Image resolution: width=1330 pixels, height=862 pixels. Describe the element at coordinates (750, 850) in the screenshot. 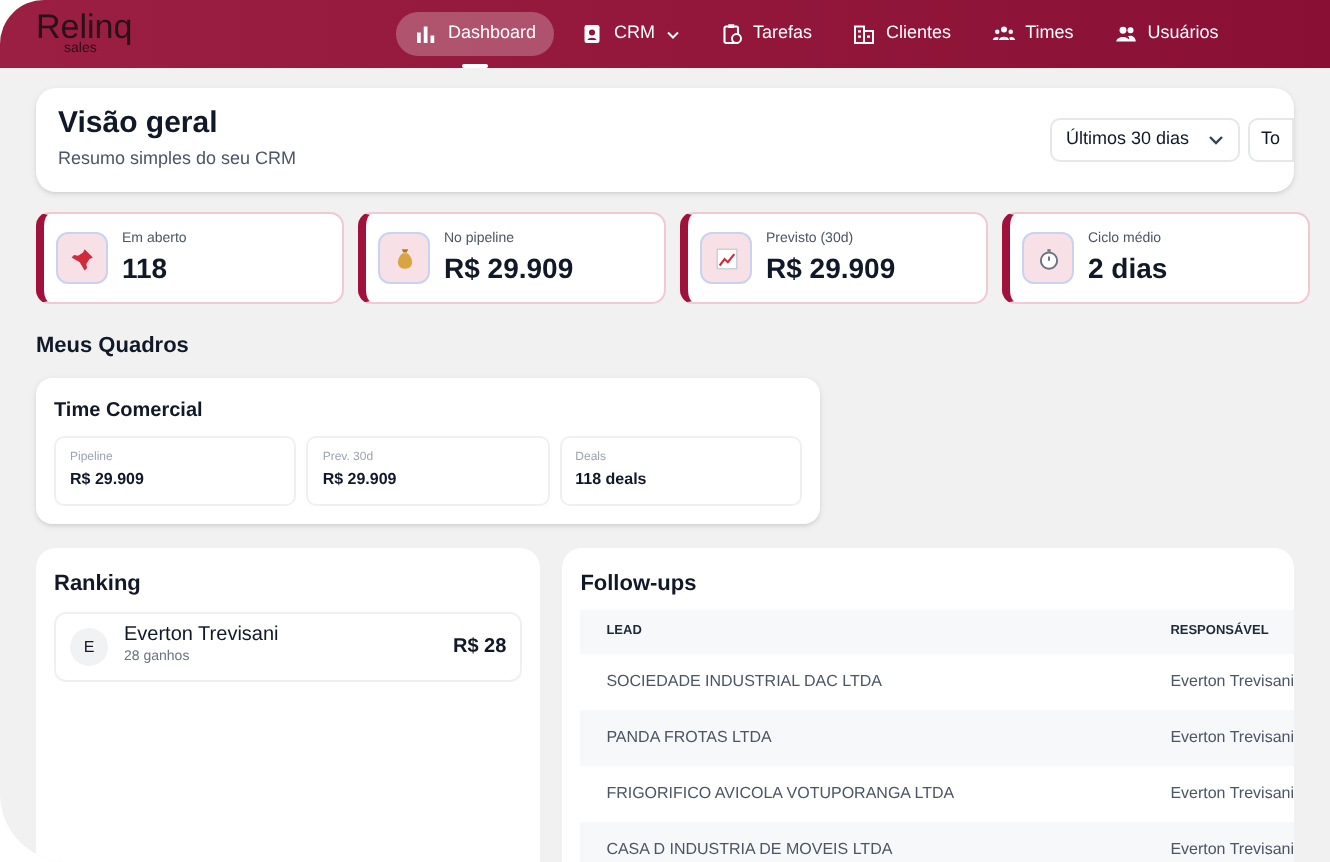

I see `table-cell-text: CASA D INDUSTRIA DE MOVEIS LTDA` at that location.